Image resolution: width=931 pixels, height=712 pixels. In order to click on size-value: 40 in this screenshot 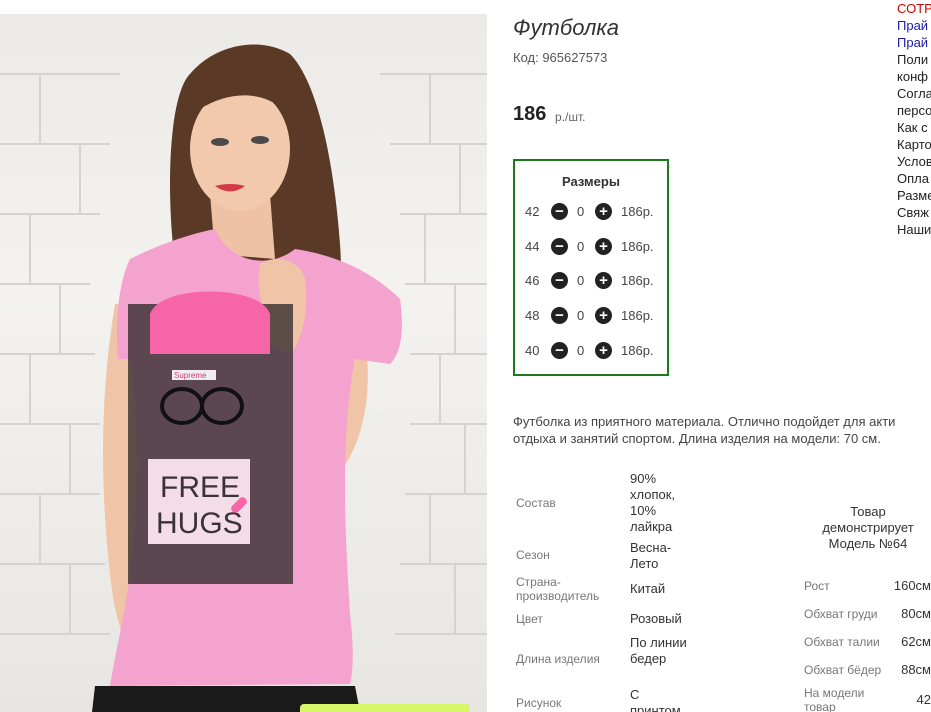, I will do `click(532, 350)`.